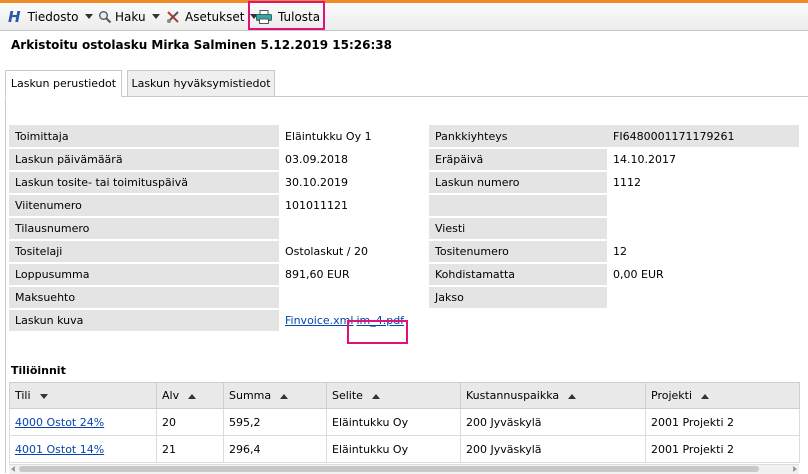 This screenshot has height=474, width=808. I want to click on amount-cell: 296,4, so click(275, 449).